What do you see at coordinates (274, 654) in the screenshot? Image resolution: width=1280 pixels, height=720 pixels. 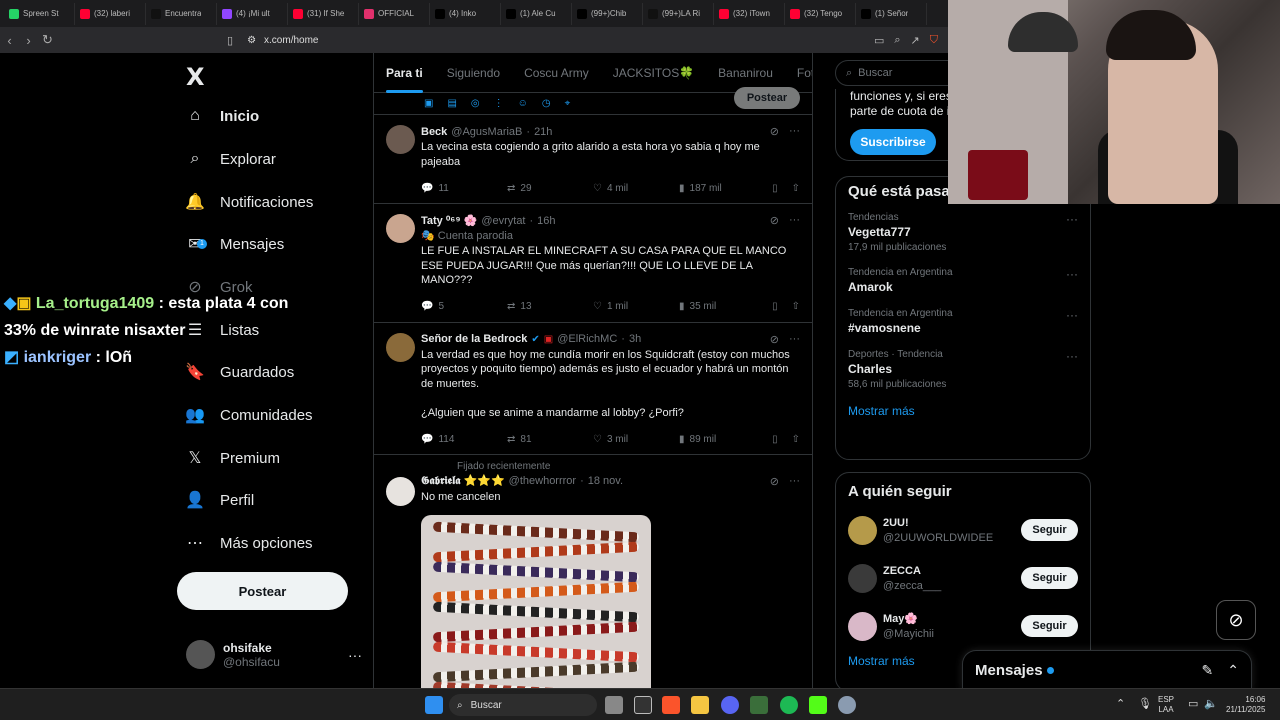 I see `account-switcher: ohsifake @ohsifacu ···` at bounding box center [274, 654].